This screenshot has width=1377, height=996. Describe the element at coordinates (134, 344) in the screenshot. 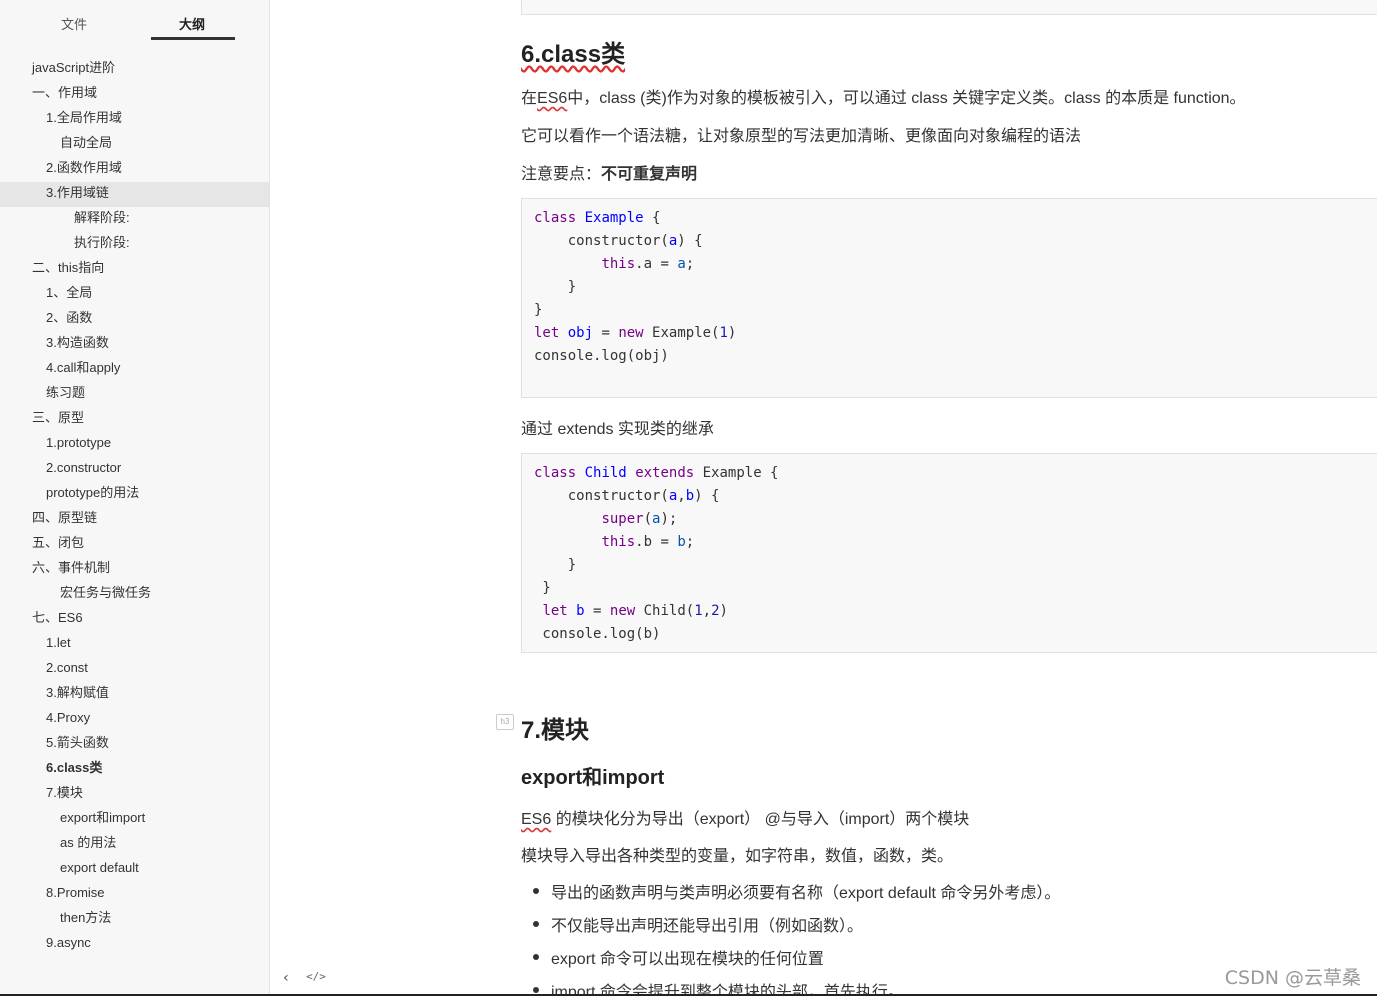

I see `outline-item: 3.构造函数` at that location.